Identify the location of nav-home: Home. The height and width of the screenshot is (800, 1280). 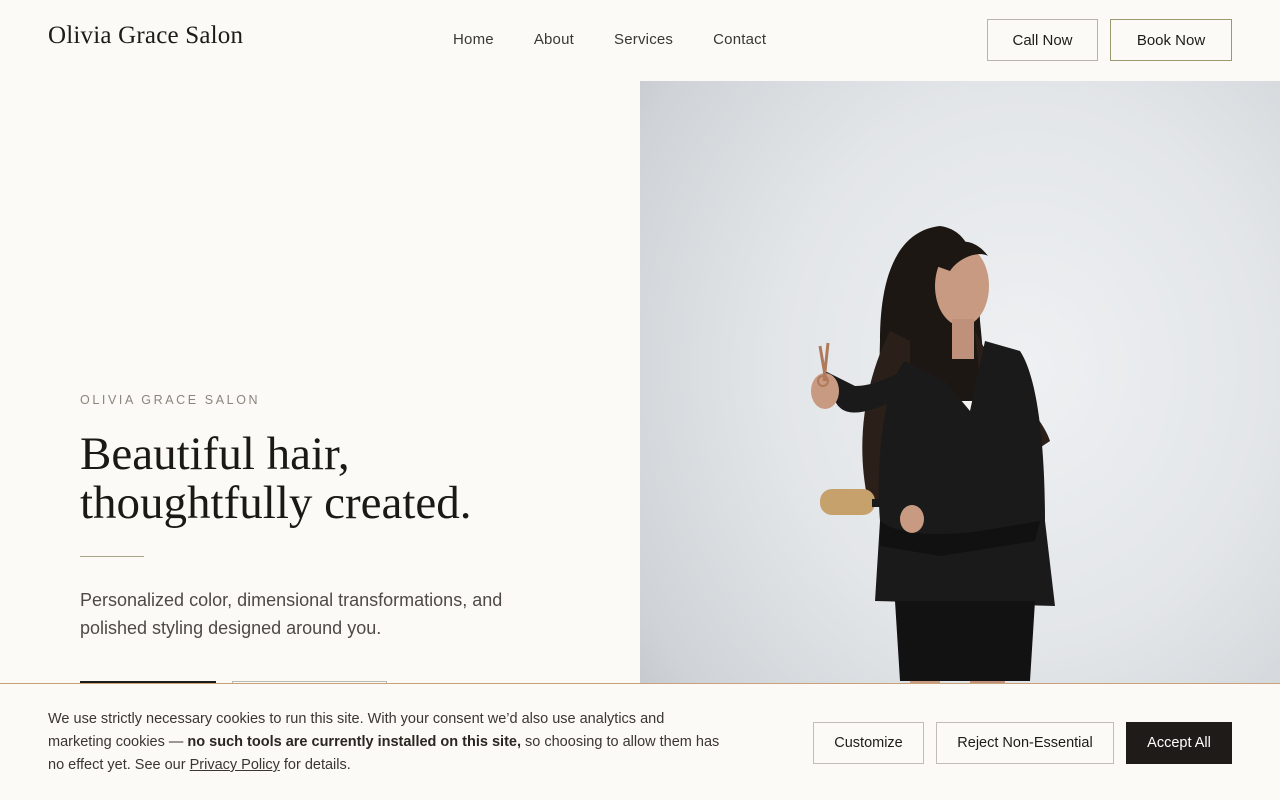
(473, 39).